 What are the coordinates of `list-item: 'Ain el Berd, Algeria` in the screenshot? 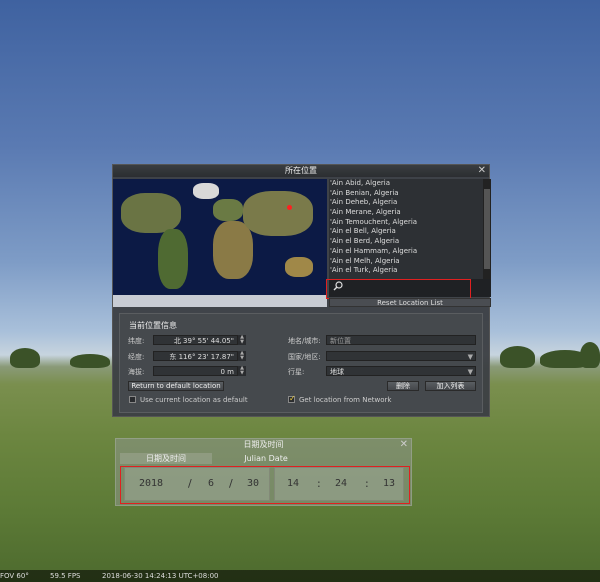 It's located at (410, 242).